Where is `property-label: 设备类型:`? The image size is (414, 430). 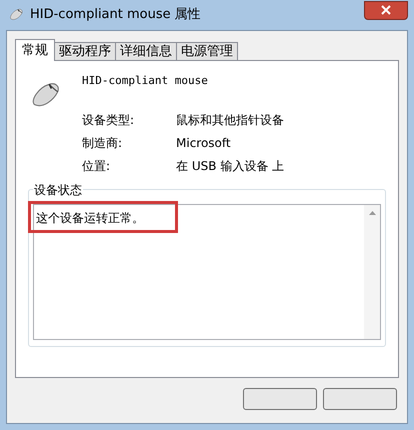 property-label: 设备类型: is located at coordinates (109, 120).